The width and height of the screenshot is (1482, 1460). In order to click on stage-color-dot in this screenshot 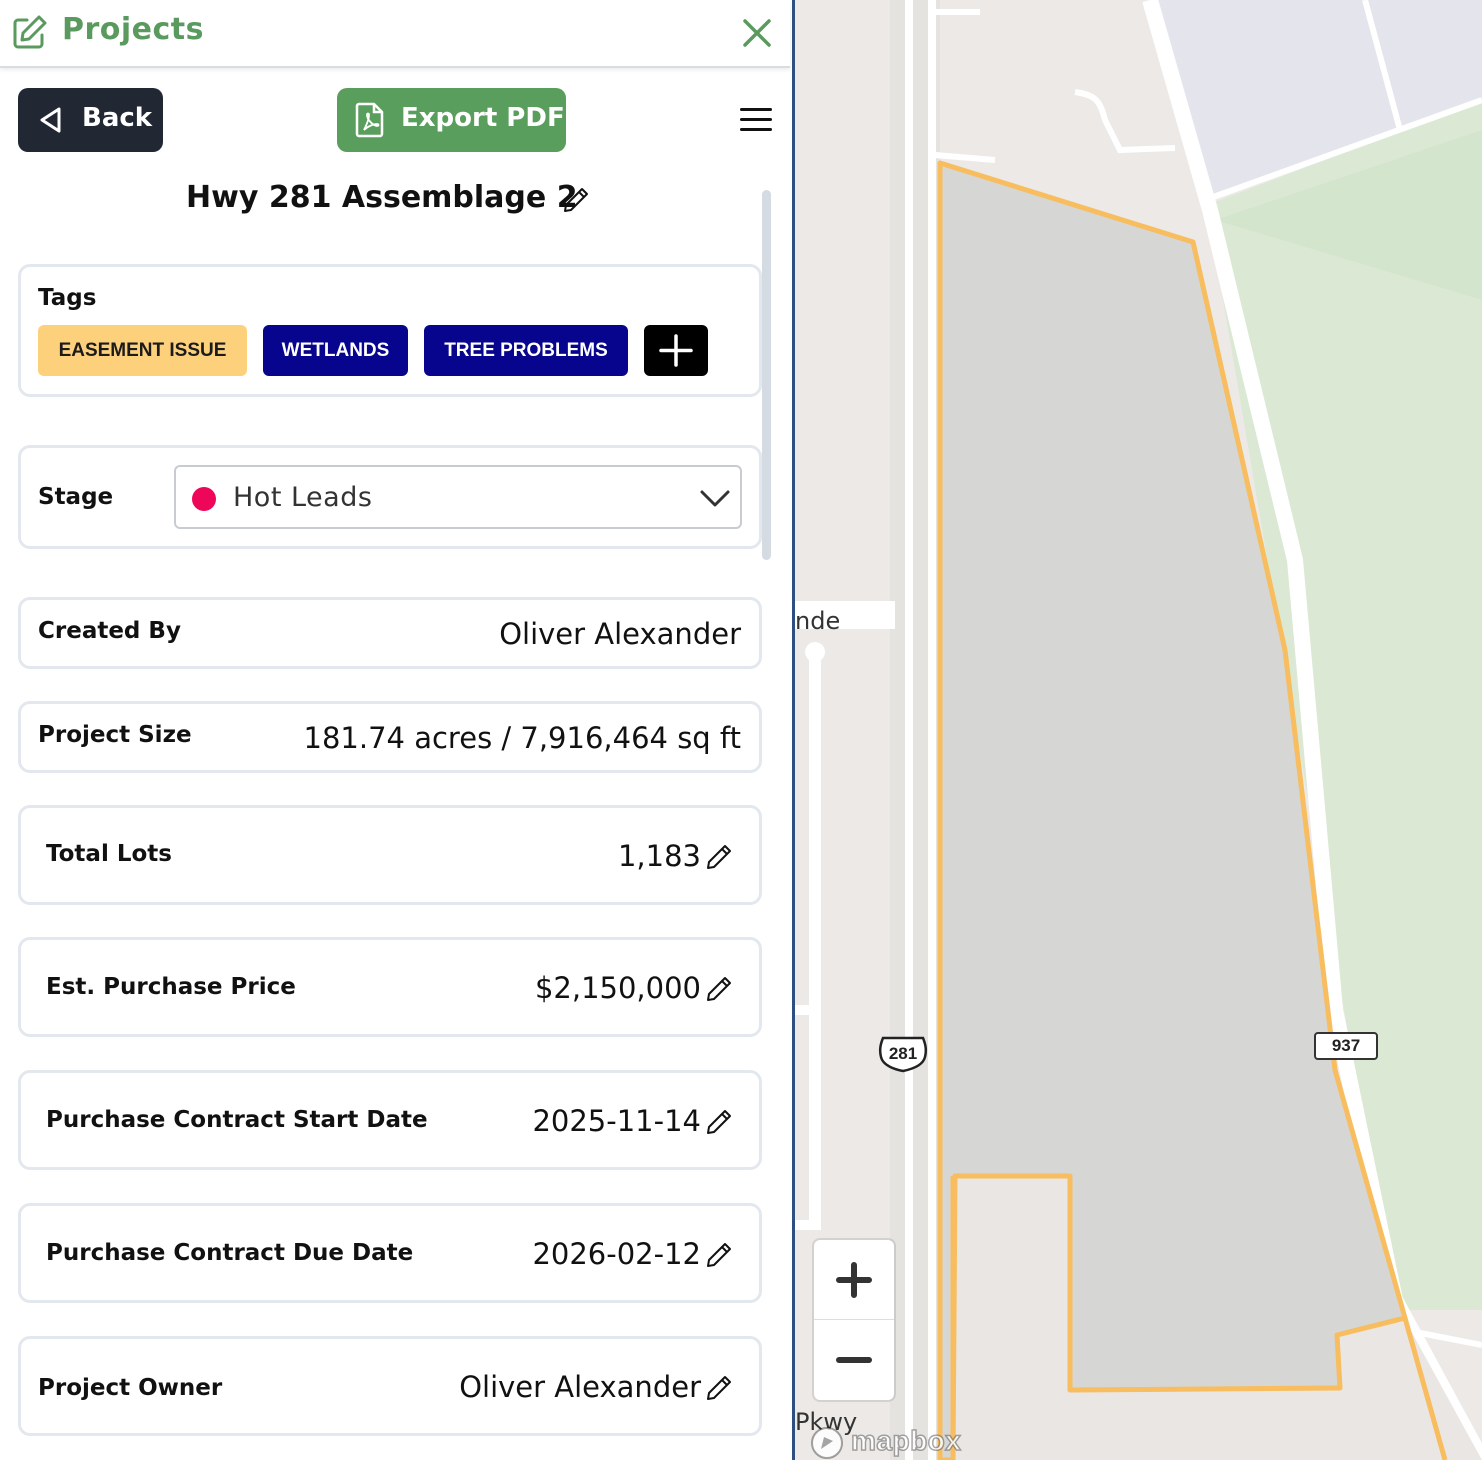, I will do `click(204, 499)`.